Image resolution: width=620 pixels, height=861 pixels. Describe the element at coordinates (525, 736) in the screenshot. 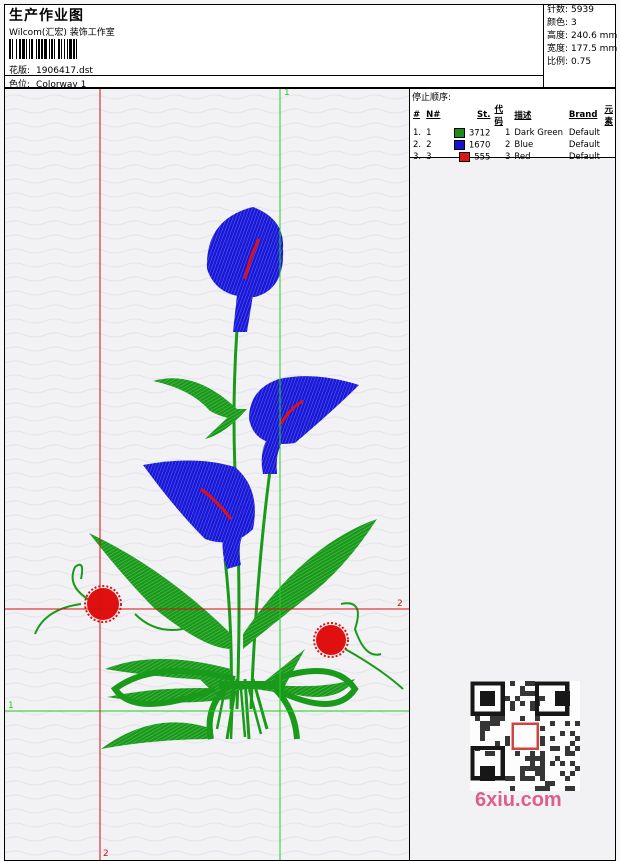

I see `qr-code-image` at that location.